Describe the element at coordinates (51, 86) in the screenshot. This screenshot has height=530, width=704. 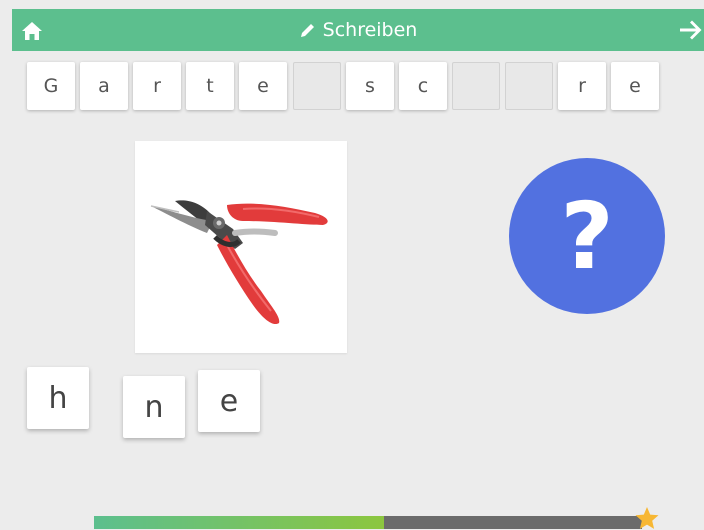
I see `letter-slot: G` at that location.